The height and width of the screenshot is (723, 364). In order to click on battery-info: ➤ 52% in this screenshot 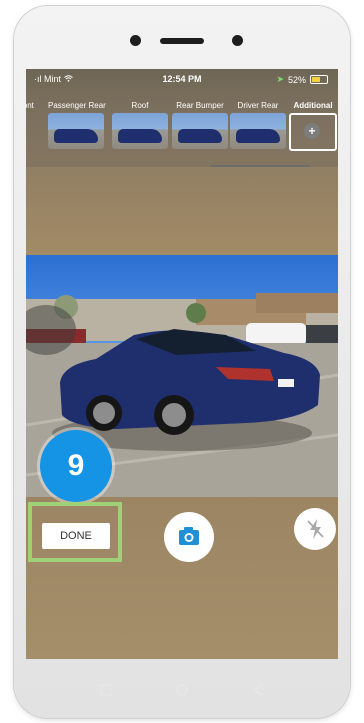, I will do `click(302, 79)`.